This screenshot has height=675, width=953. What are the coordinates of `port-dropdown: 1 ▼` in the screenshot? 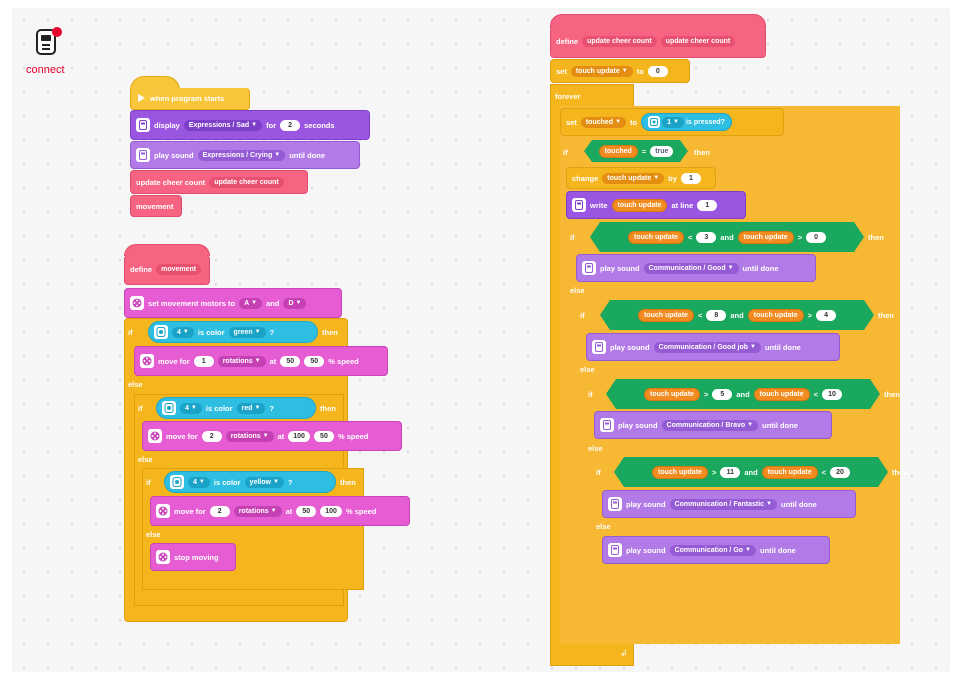 It's located at (673, 122).